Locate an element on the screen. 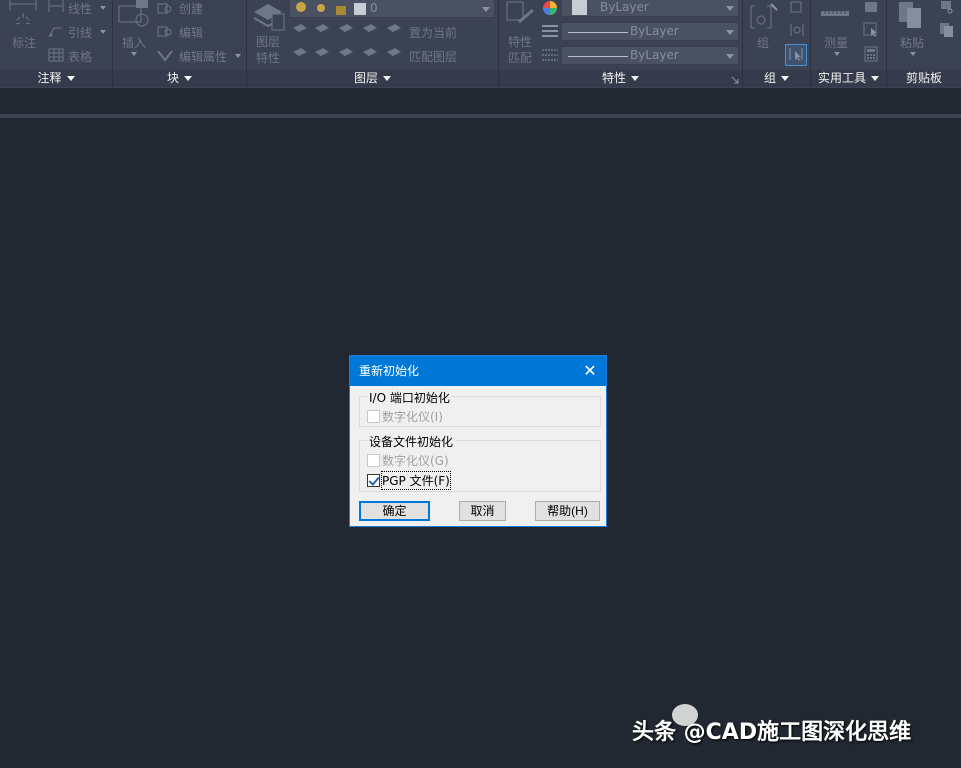 This screenshot has height=768, width=961. measure-icon is located at coordinates (835, 13).